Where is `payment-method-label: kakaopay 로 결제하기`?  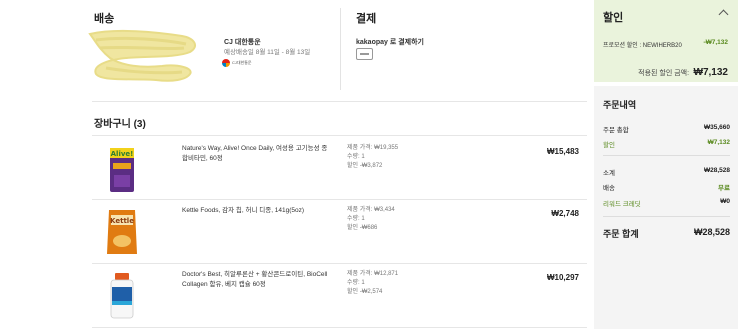 payment-method-label: kakaopay 로 결제하기 is located at coordinates (390, 42).